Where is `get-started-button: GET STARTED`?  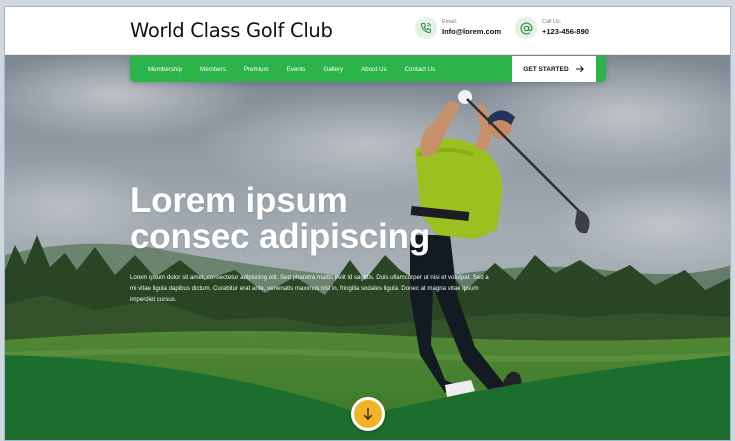
get-started-button: GET STARTED is located at coordinates (554, 69).